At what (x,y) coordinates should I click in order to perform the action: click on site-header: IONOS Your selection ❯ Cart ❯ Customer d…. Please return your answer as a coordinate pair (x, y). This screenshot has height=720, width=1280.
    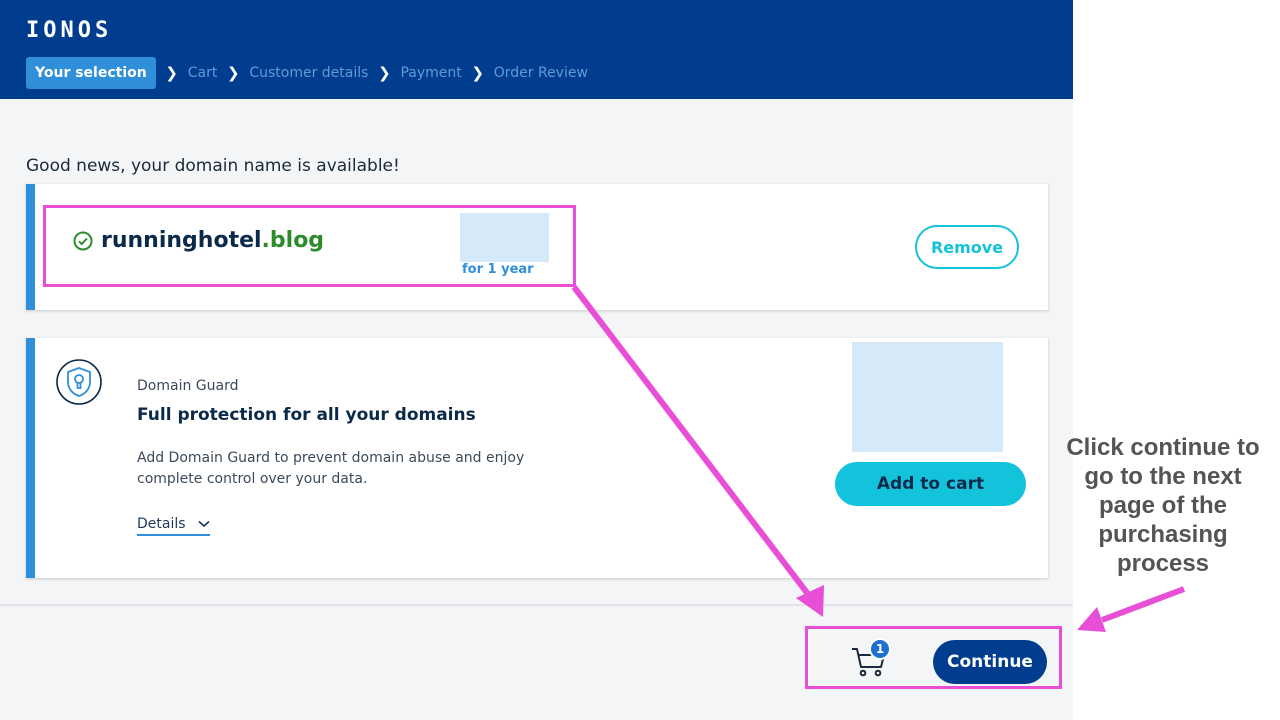
    Looking at the image, I should click on (536, 49).